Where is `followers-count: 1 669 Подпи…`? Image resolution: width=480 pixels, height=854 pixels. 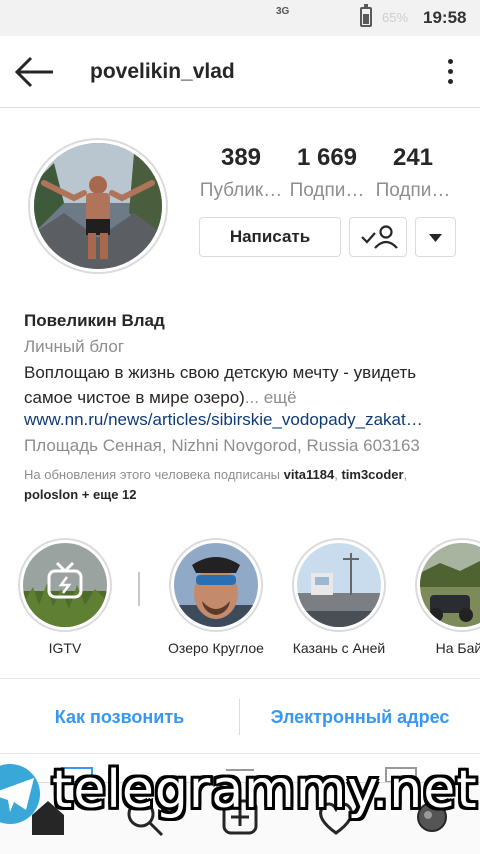 followers-count: 1 669 Подпи… is located at coordinates (327, 173).